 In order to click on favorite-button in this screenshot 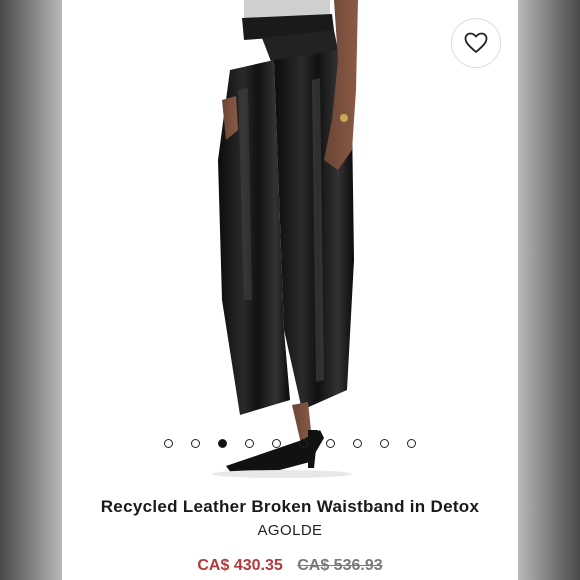, I will do `click(476, 43)`.